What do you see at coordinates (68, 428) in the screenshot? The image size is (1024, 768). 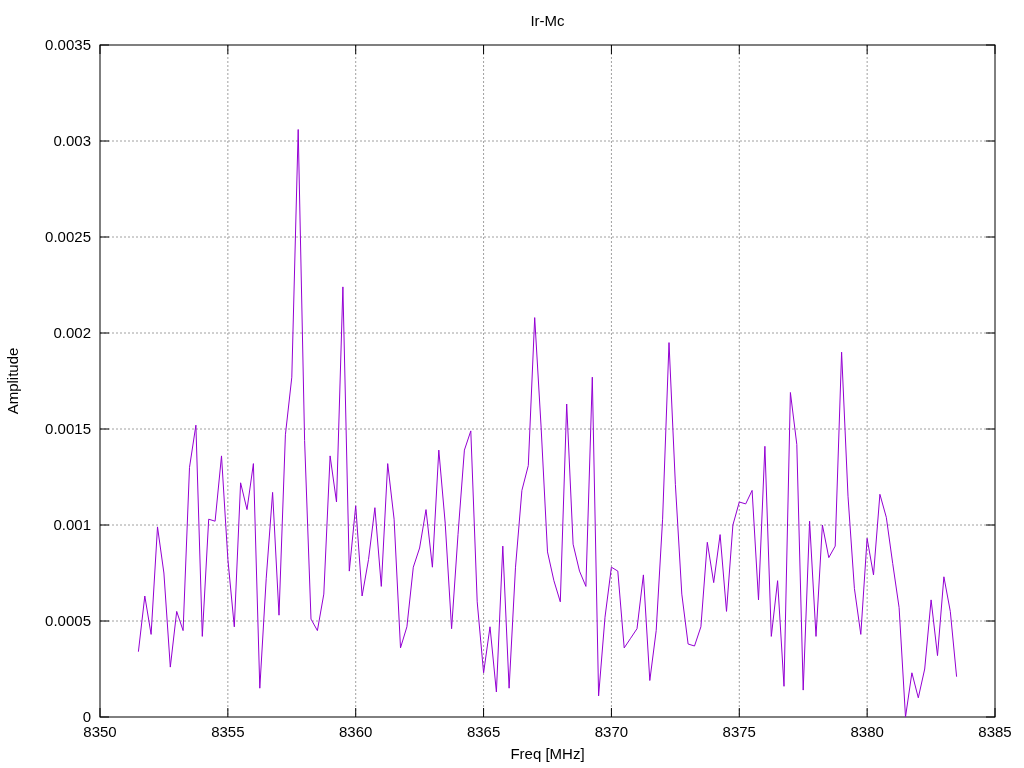 I see `tick-label: 0.0015` at bounding box center [68, 428].